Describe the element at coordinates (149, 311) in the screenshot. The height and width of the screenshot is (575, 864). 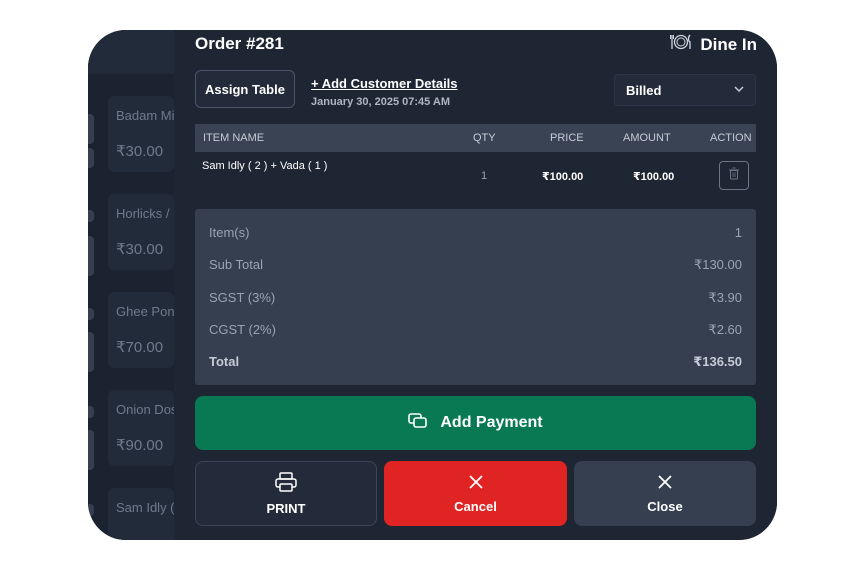
I see `menu-item-name: Ghee Pong` at that location.